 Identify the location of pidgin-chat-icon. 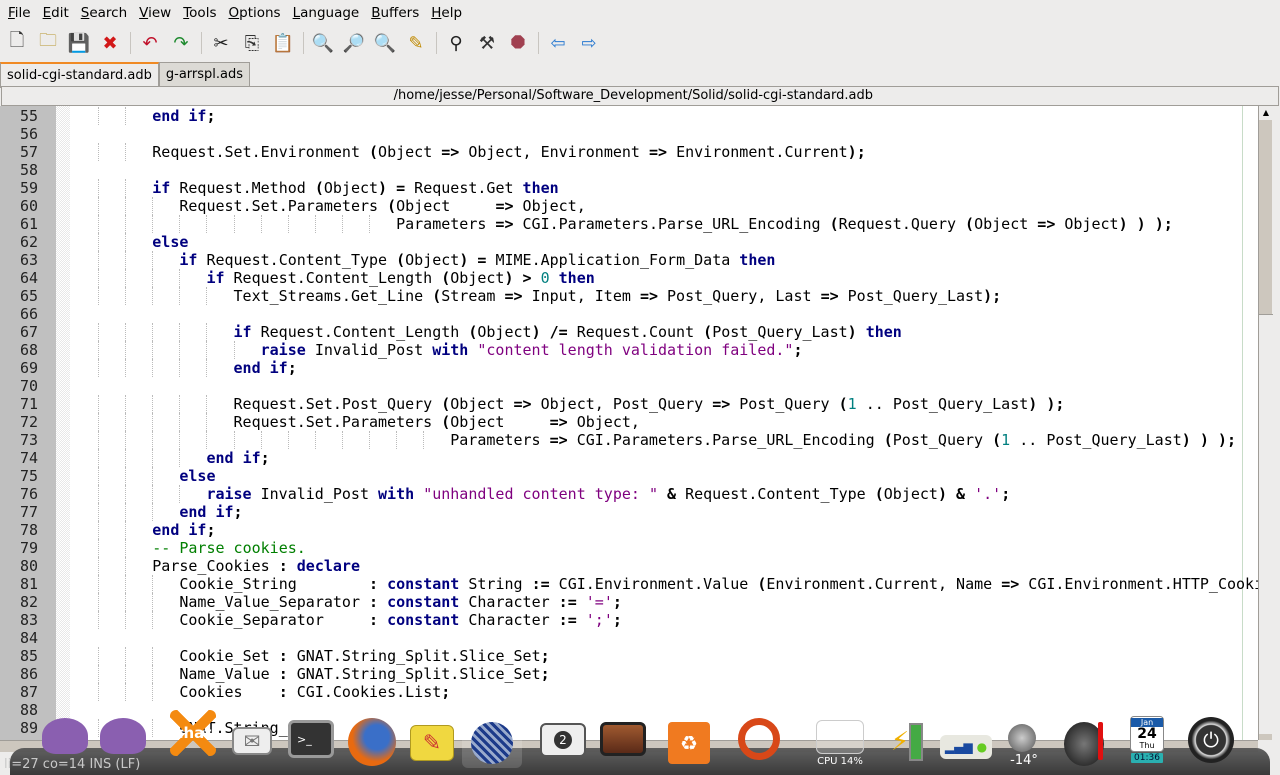
(123, 736).